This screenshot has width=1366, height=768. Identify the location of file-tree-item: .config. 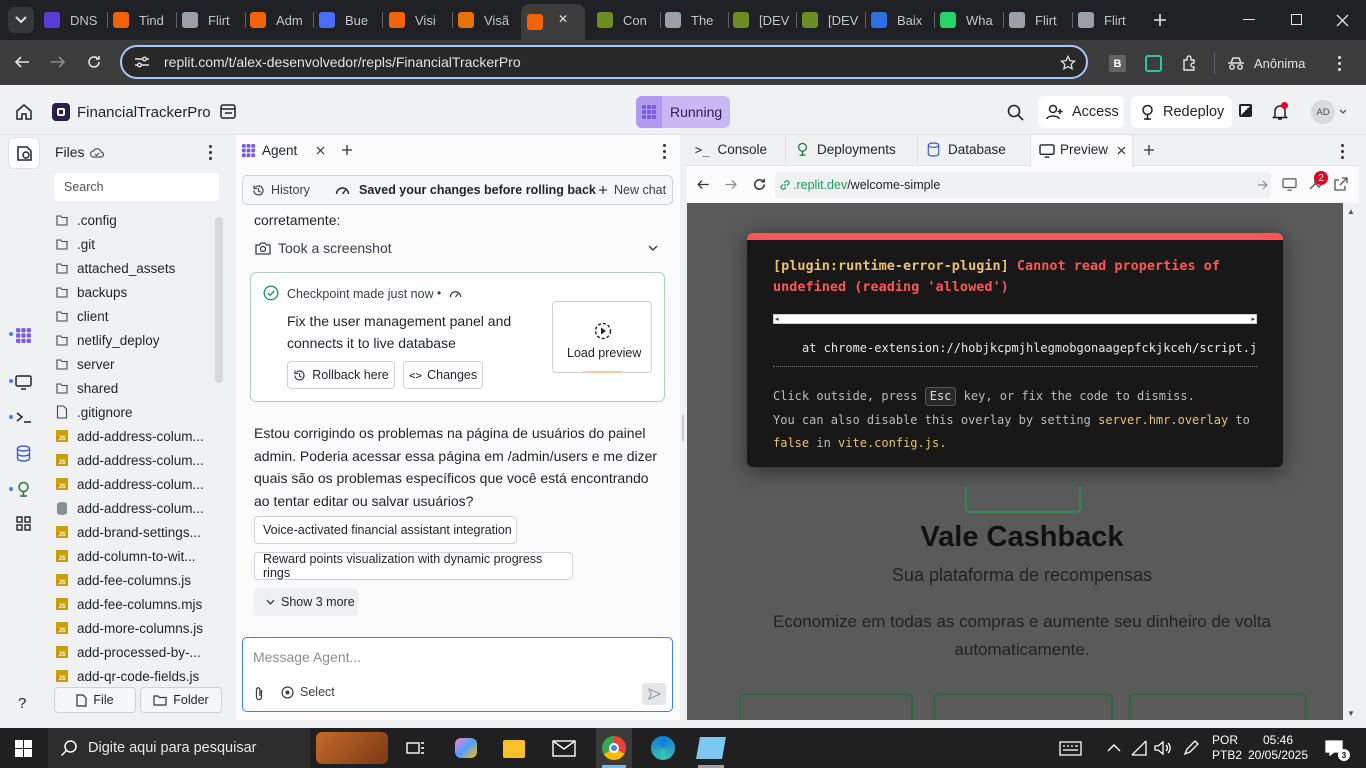
(131, 220).